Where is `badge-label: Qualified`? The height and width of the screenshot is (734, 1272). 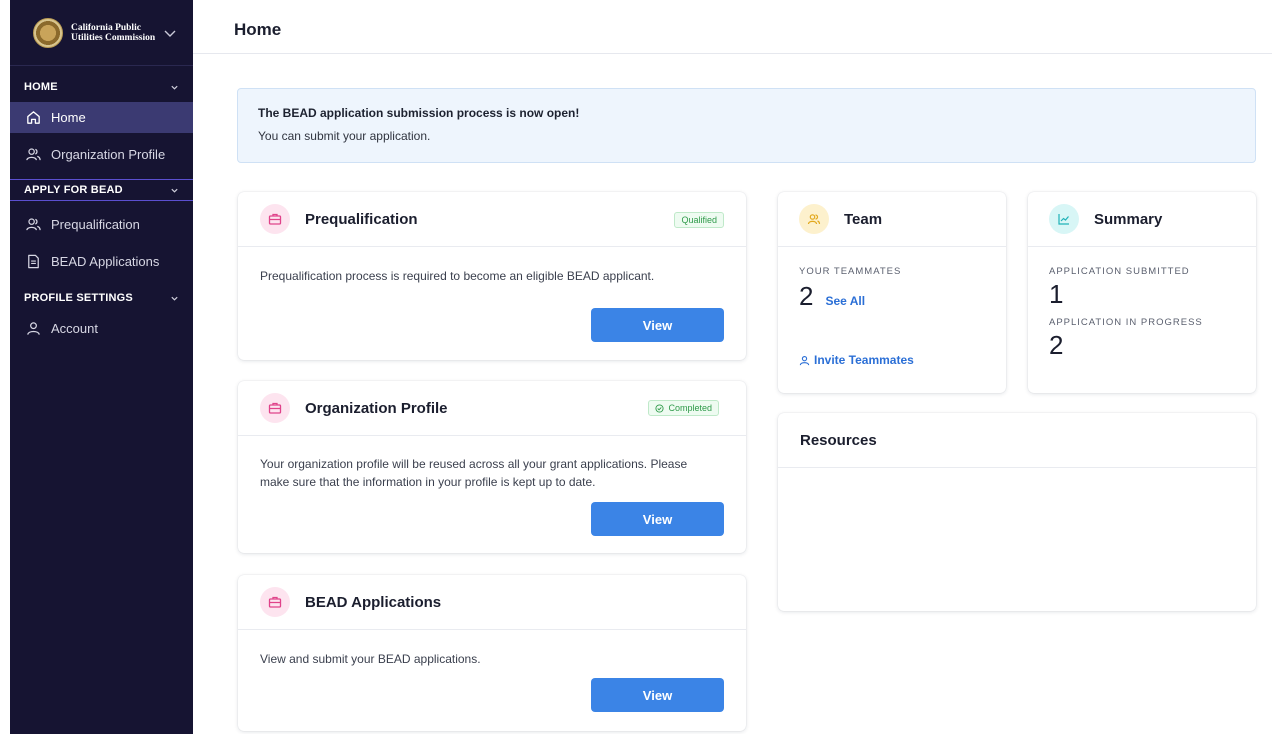
badge-label: Qualified is located at coordinates (699, 220).